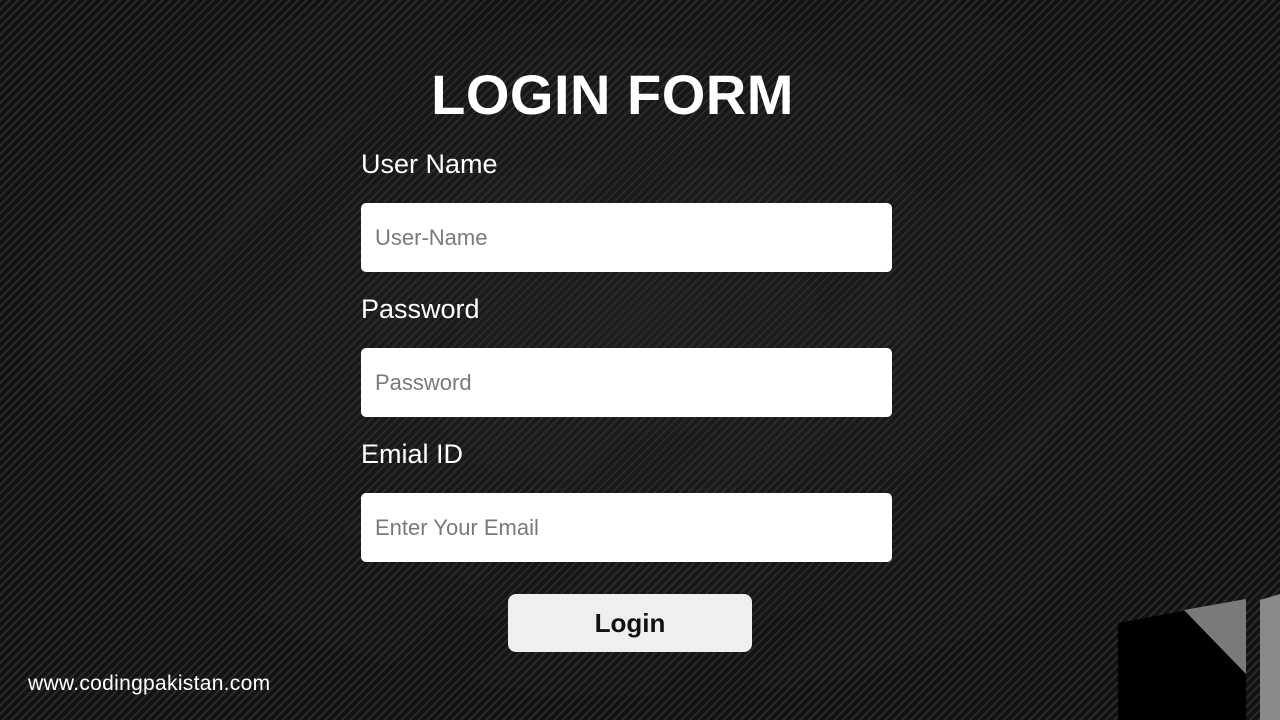 The image size is (1280, 720). I want to click on username-label: User Name, so click(429, 164).